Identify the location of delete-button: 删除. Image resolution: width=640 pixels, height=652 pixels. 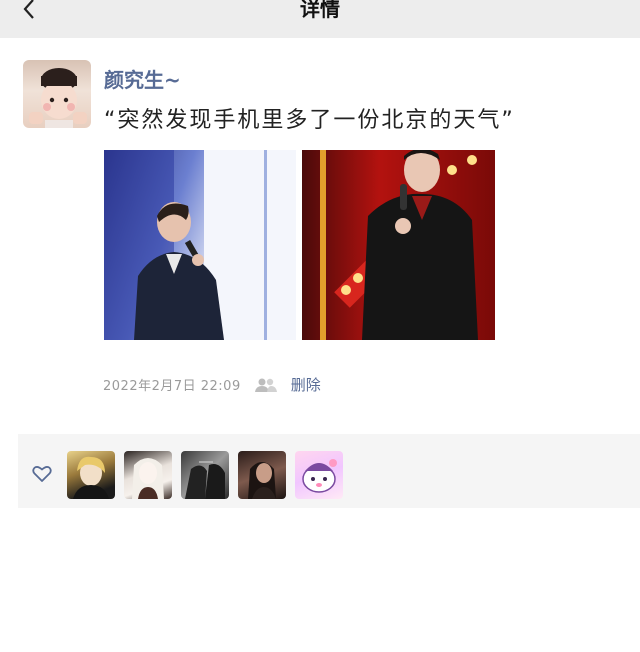
(306, 384).